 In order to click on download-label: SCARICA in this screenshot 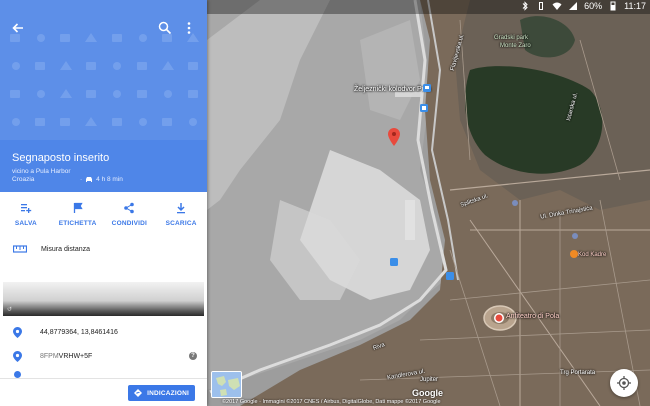, I will do `click(181, 223)`.